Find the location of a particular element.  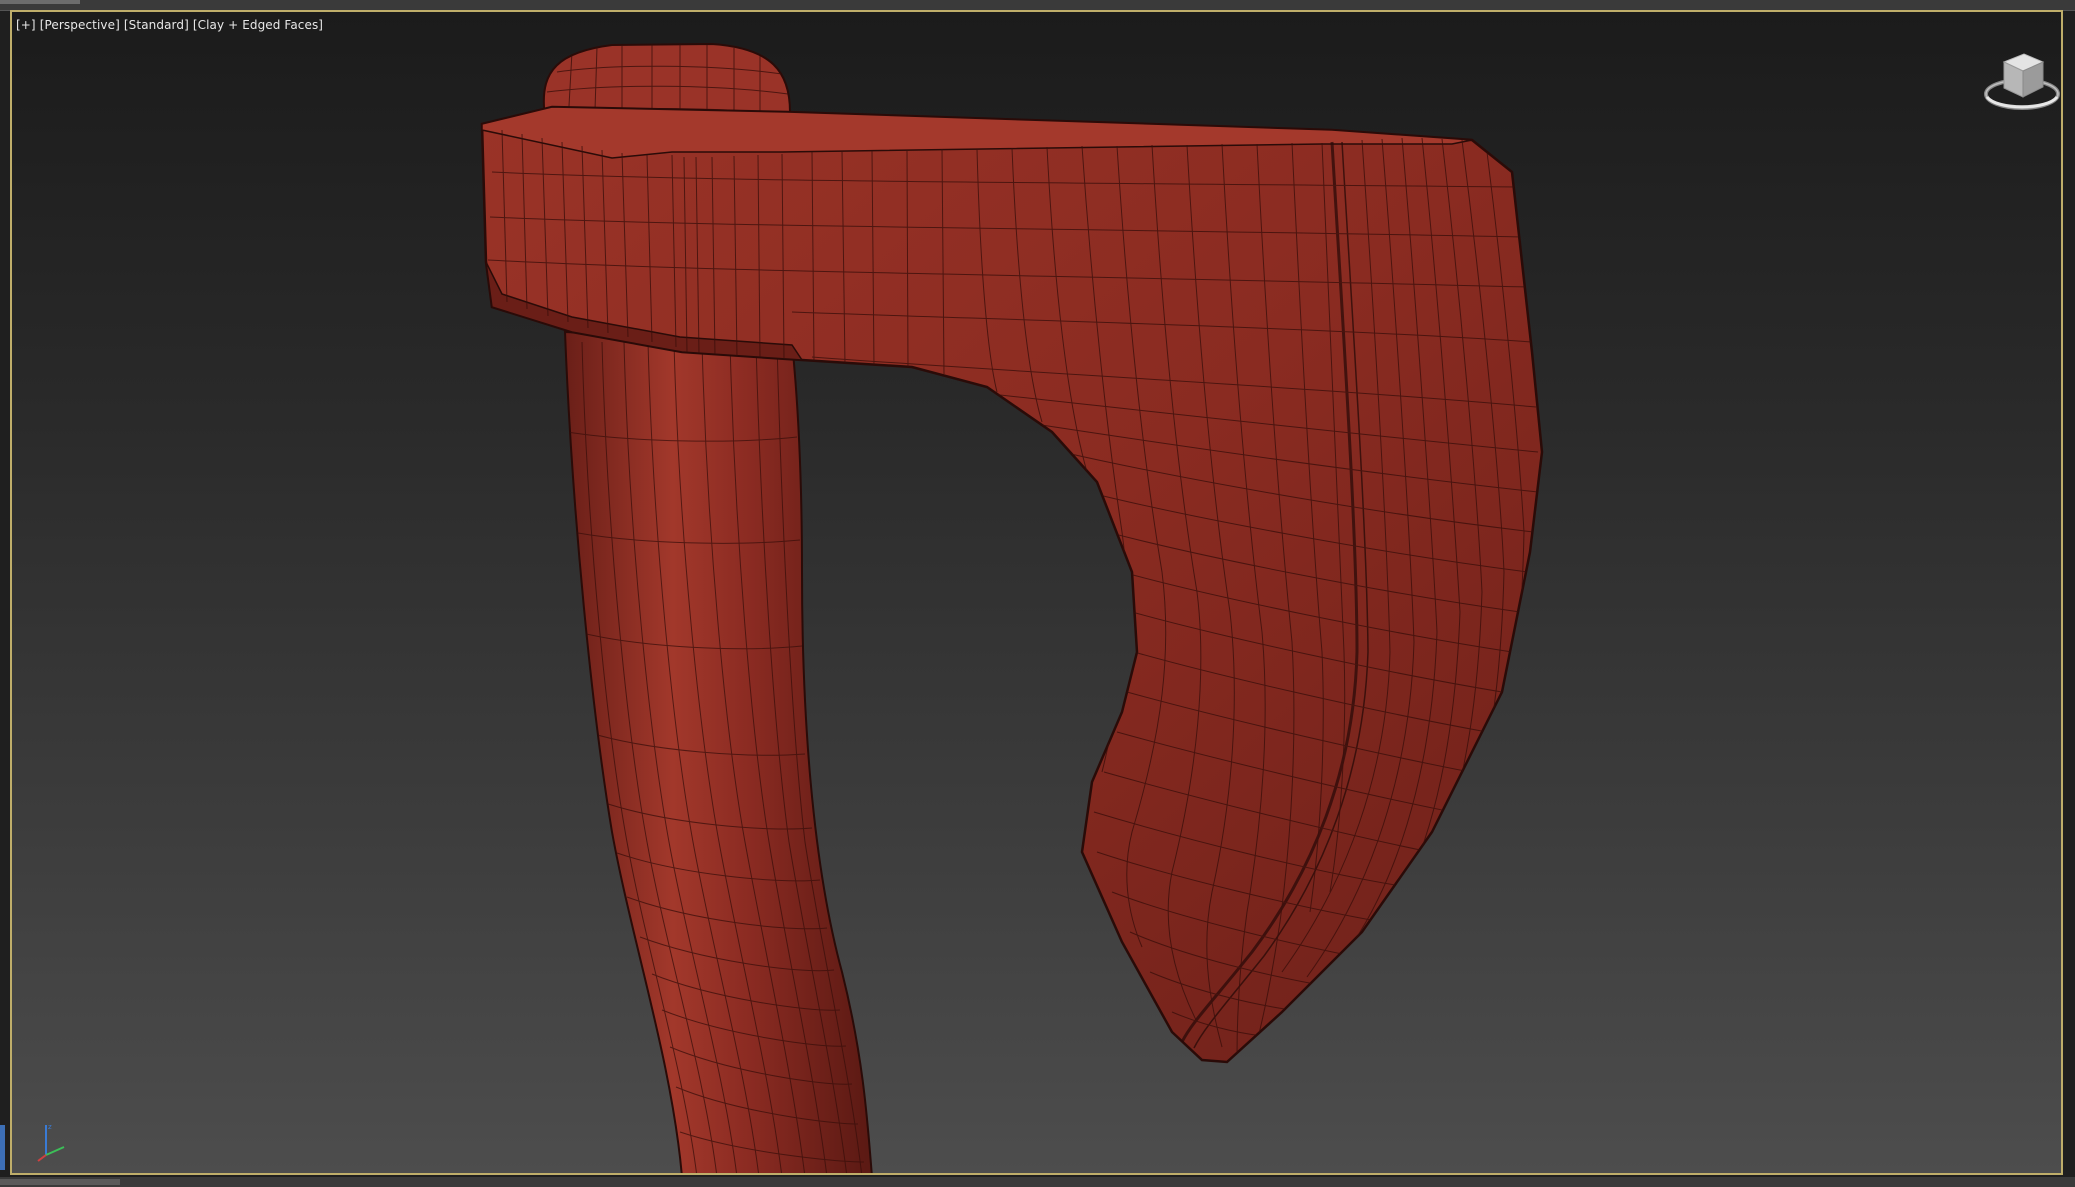

axis-tripod-icon: z is located at coordinates (51, 1142).